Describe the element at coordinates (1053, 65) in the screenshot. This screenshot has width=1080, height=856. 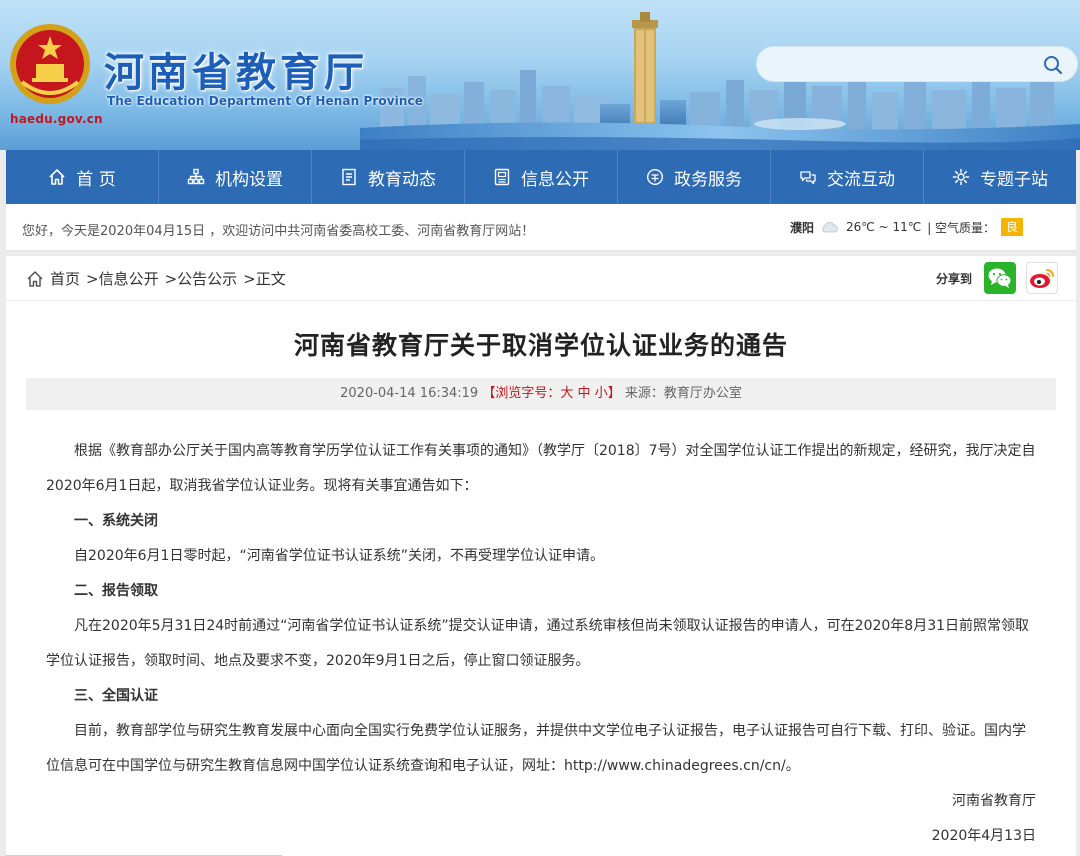
I see `search-icon` at that location.